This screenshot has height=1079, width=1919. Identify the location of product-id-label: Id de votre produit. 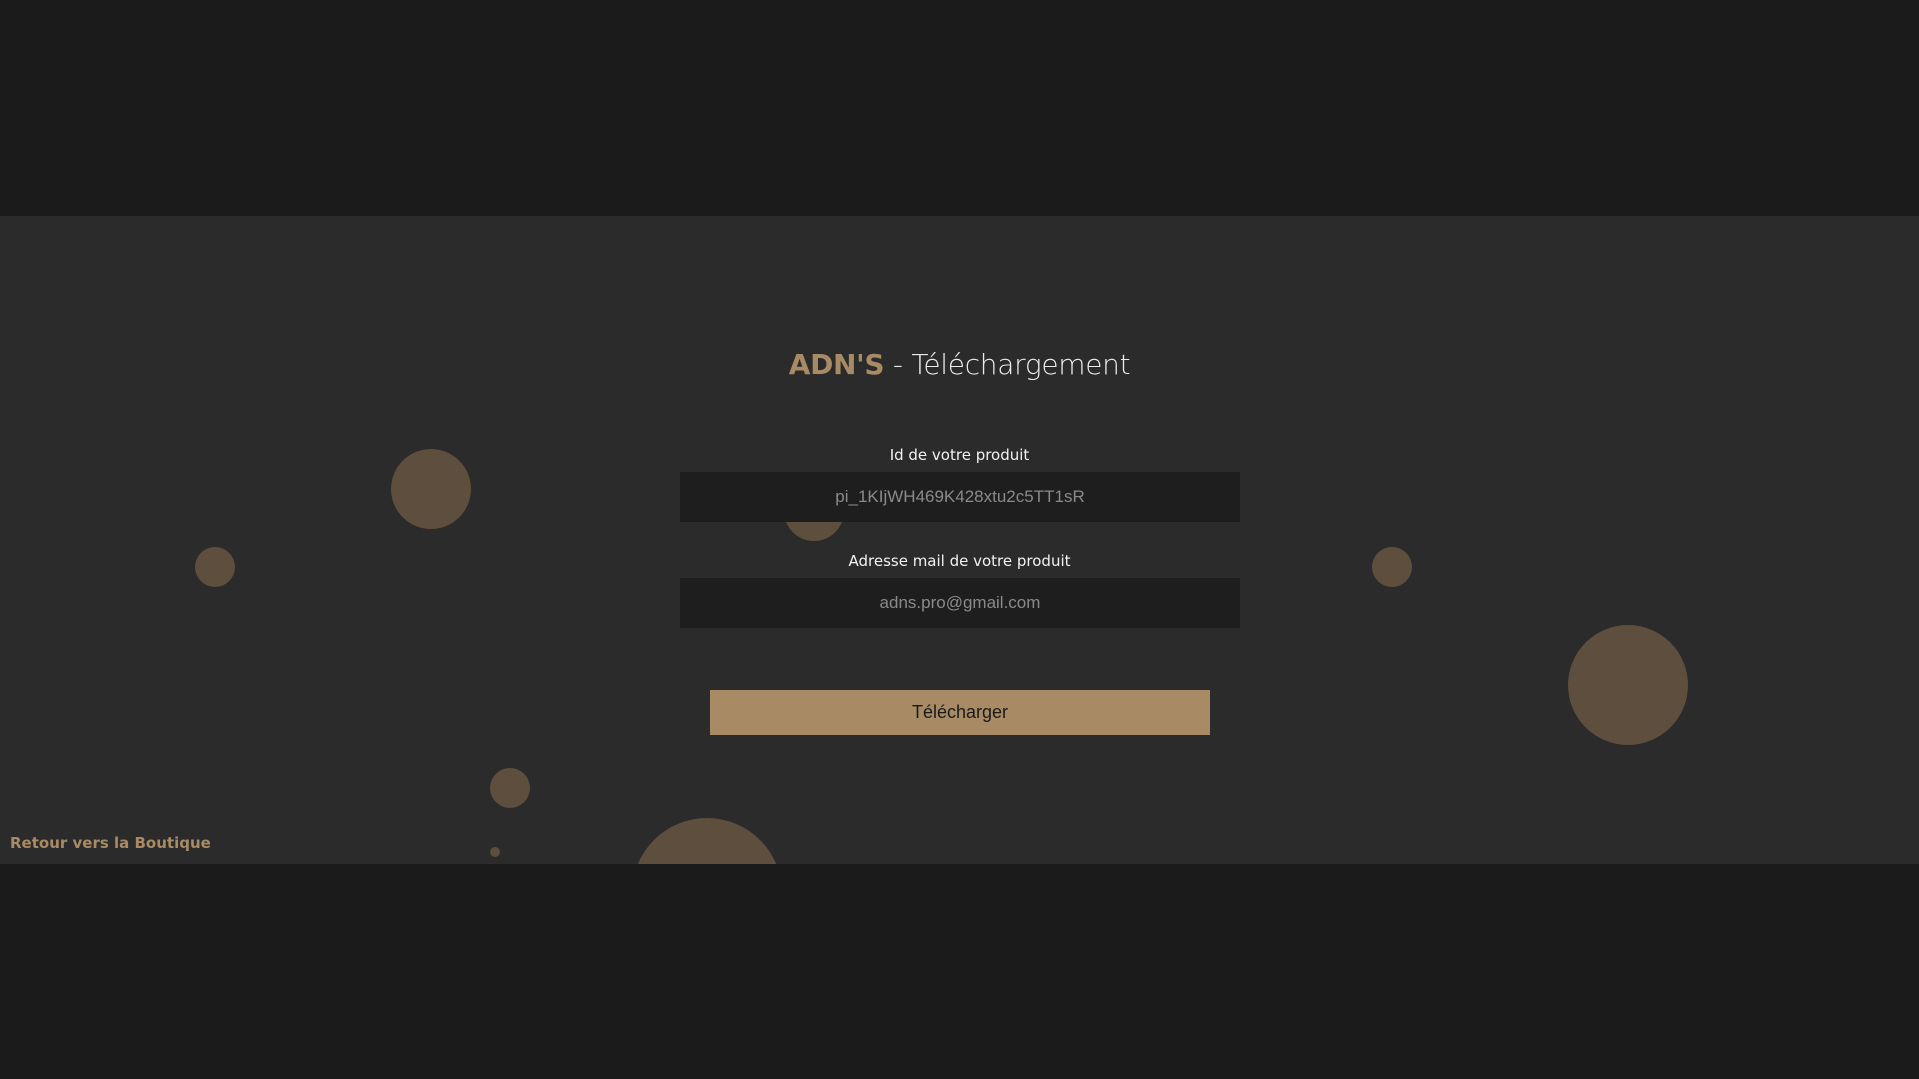
(959, 455).